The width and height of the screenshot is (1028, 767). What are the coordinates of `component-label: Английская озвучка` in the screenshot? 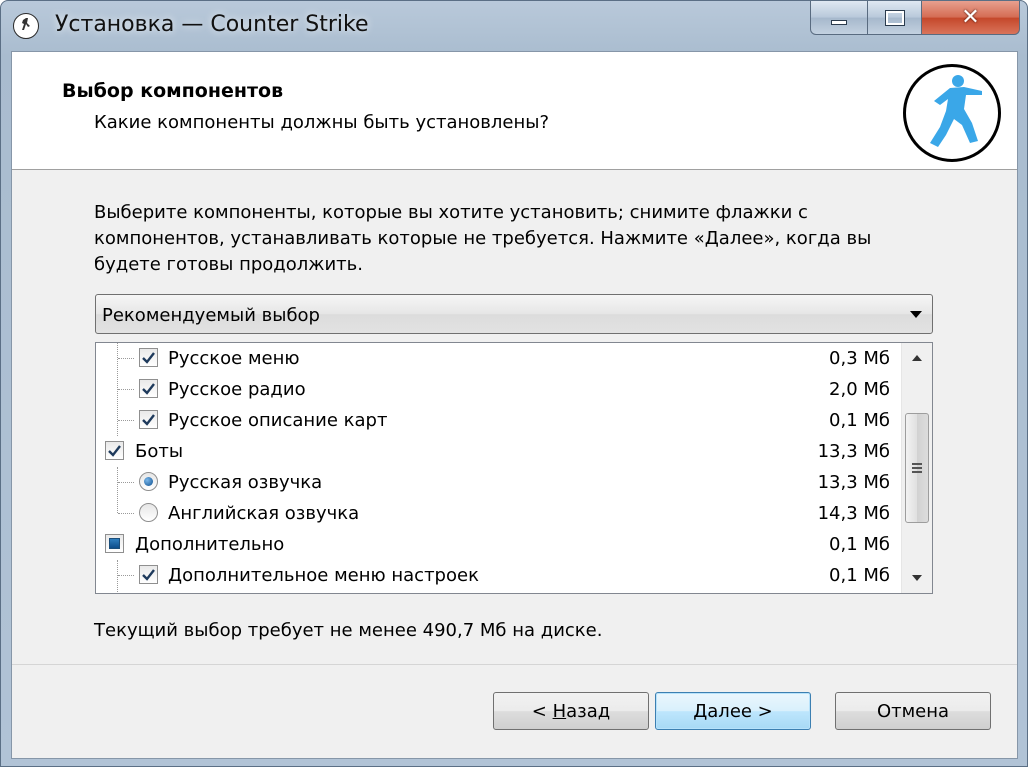 It's located at (264, 513).